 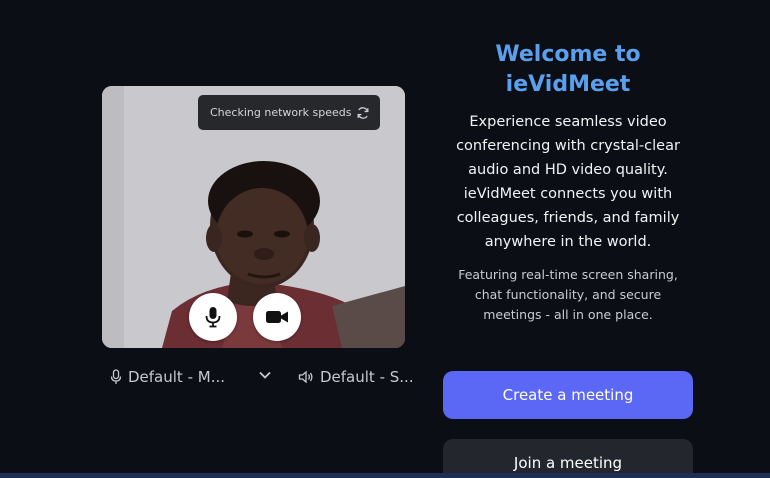 I want to click on microphone-small-icon, so click(x=116, y=376).